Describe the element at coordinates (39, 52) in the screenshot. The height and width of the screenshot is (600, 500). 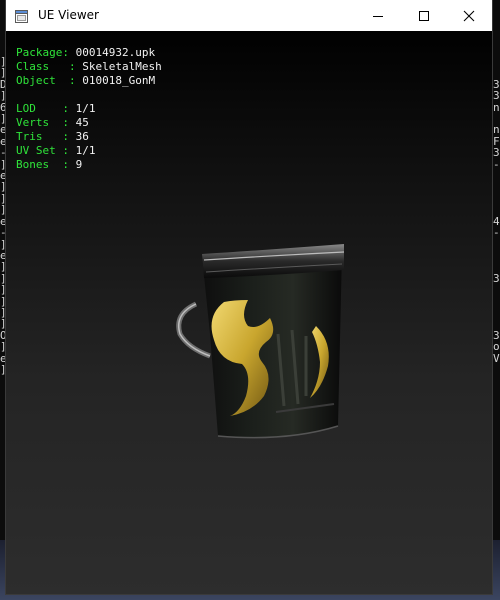
I see `info-label: Package` at that location.